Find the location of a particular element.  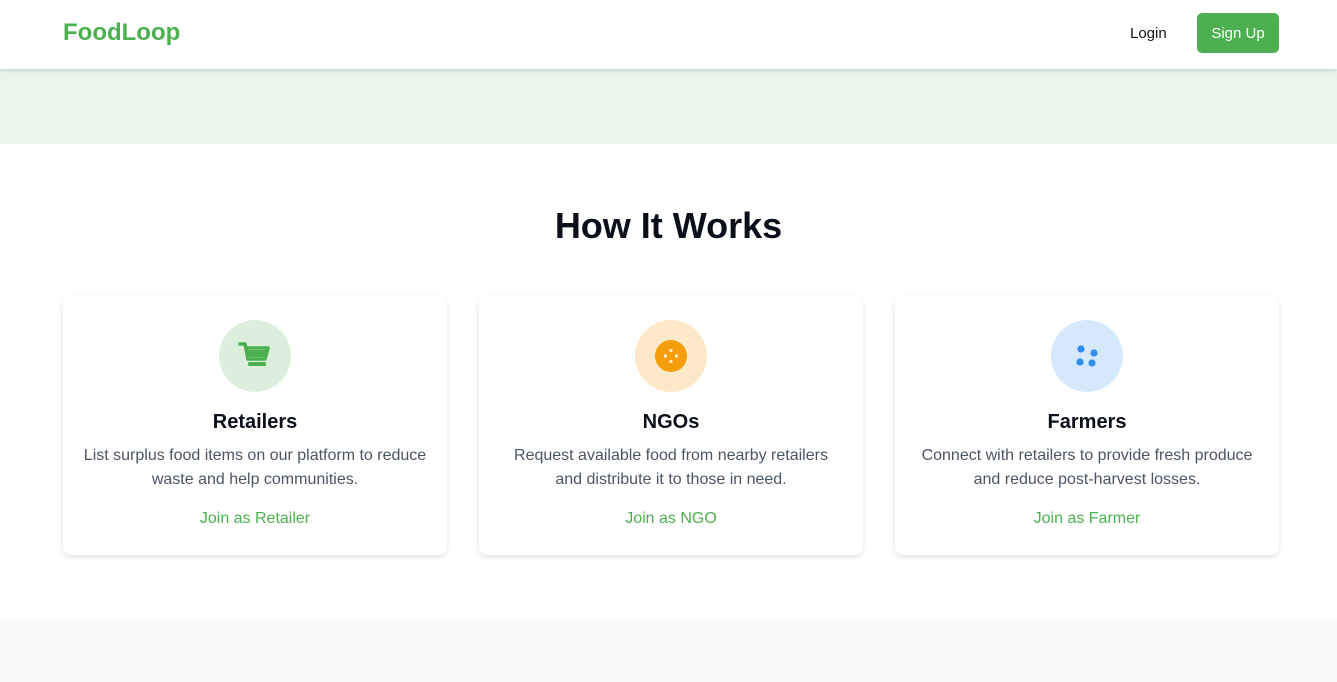

next-section-strip is located at coordinates (668, 651).